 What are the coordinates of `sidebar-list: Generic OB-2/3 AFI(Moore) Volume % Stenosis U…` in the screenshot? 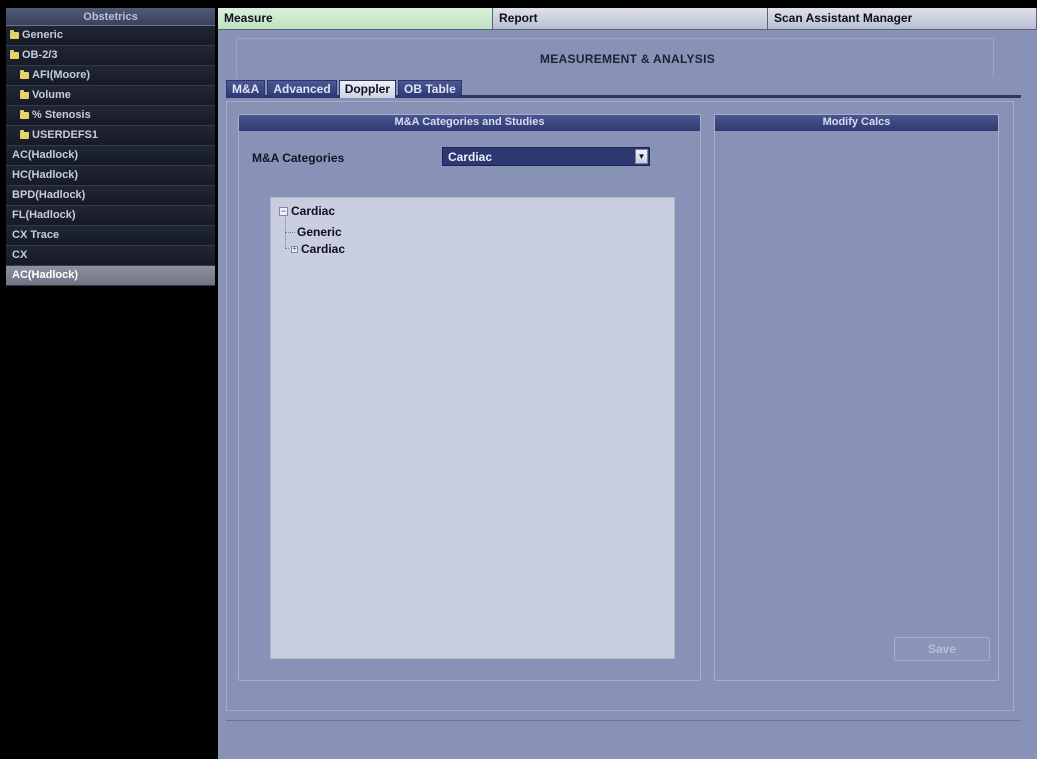 It's located at (110, 156).